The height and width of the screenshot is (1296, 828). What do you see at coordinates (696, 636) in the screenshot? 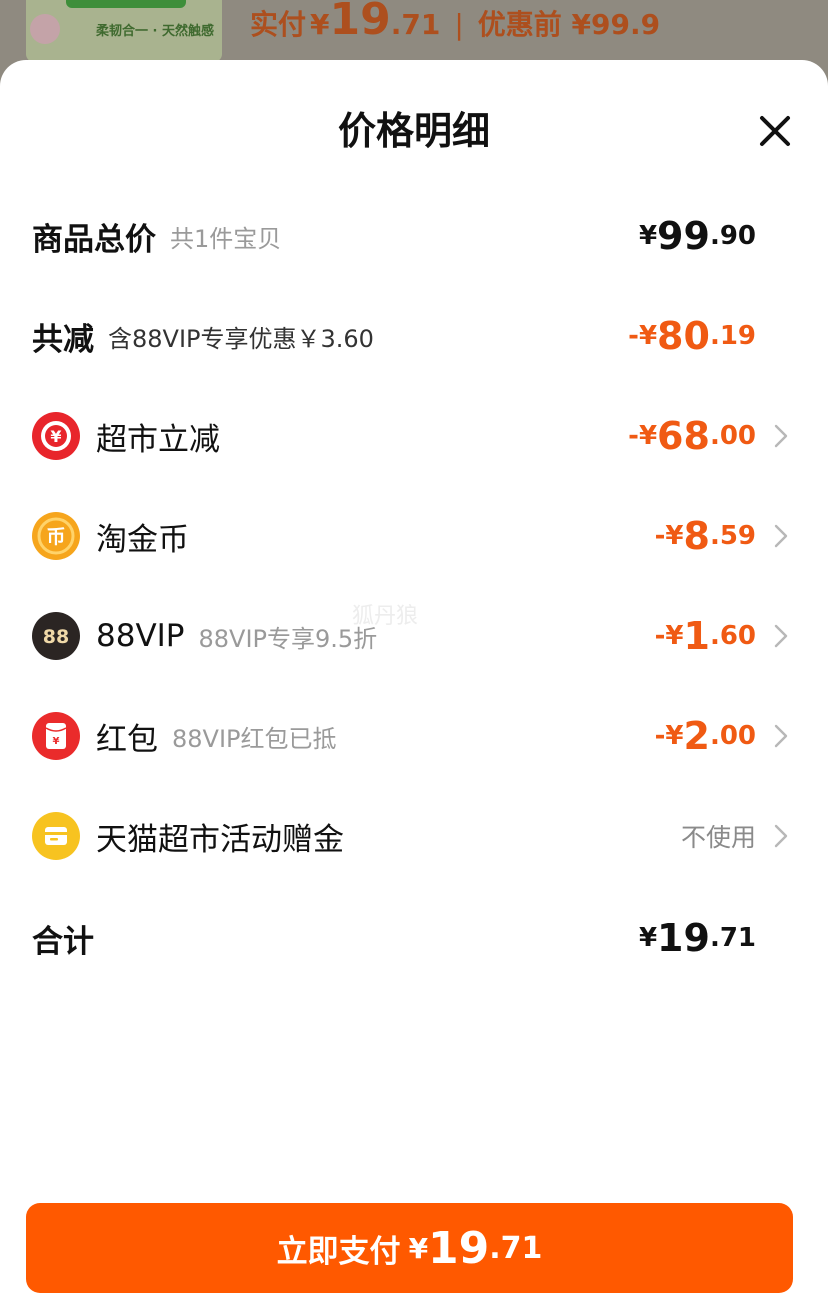
I see `amount-integer: 1` at bounding box center [696, 636].